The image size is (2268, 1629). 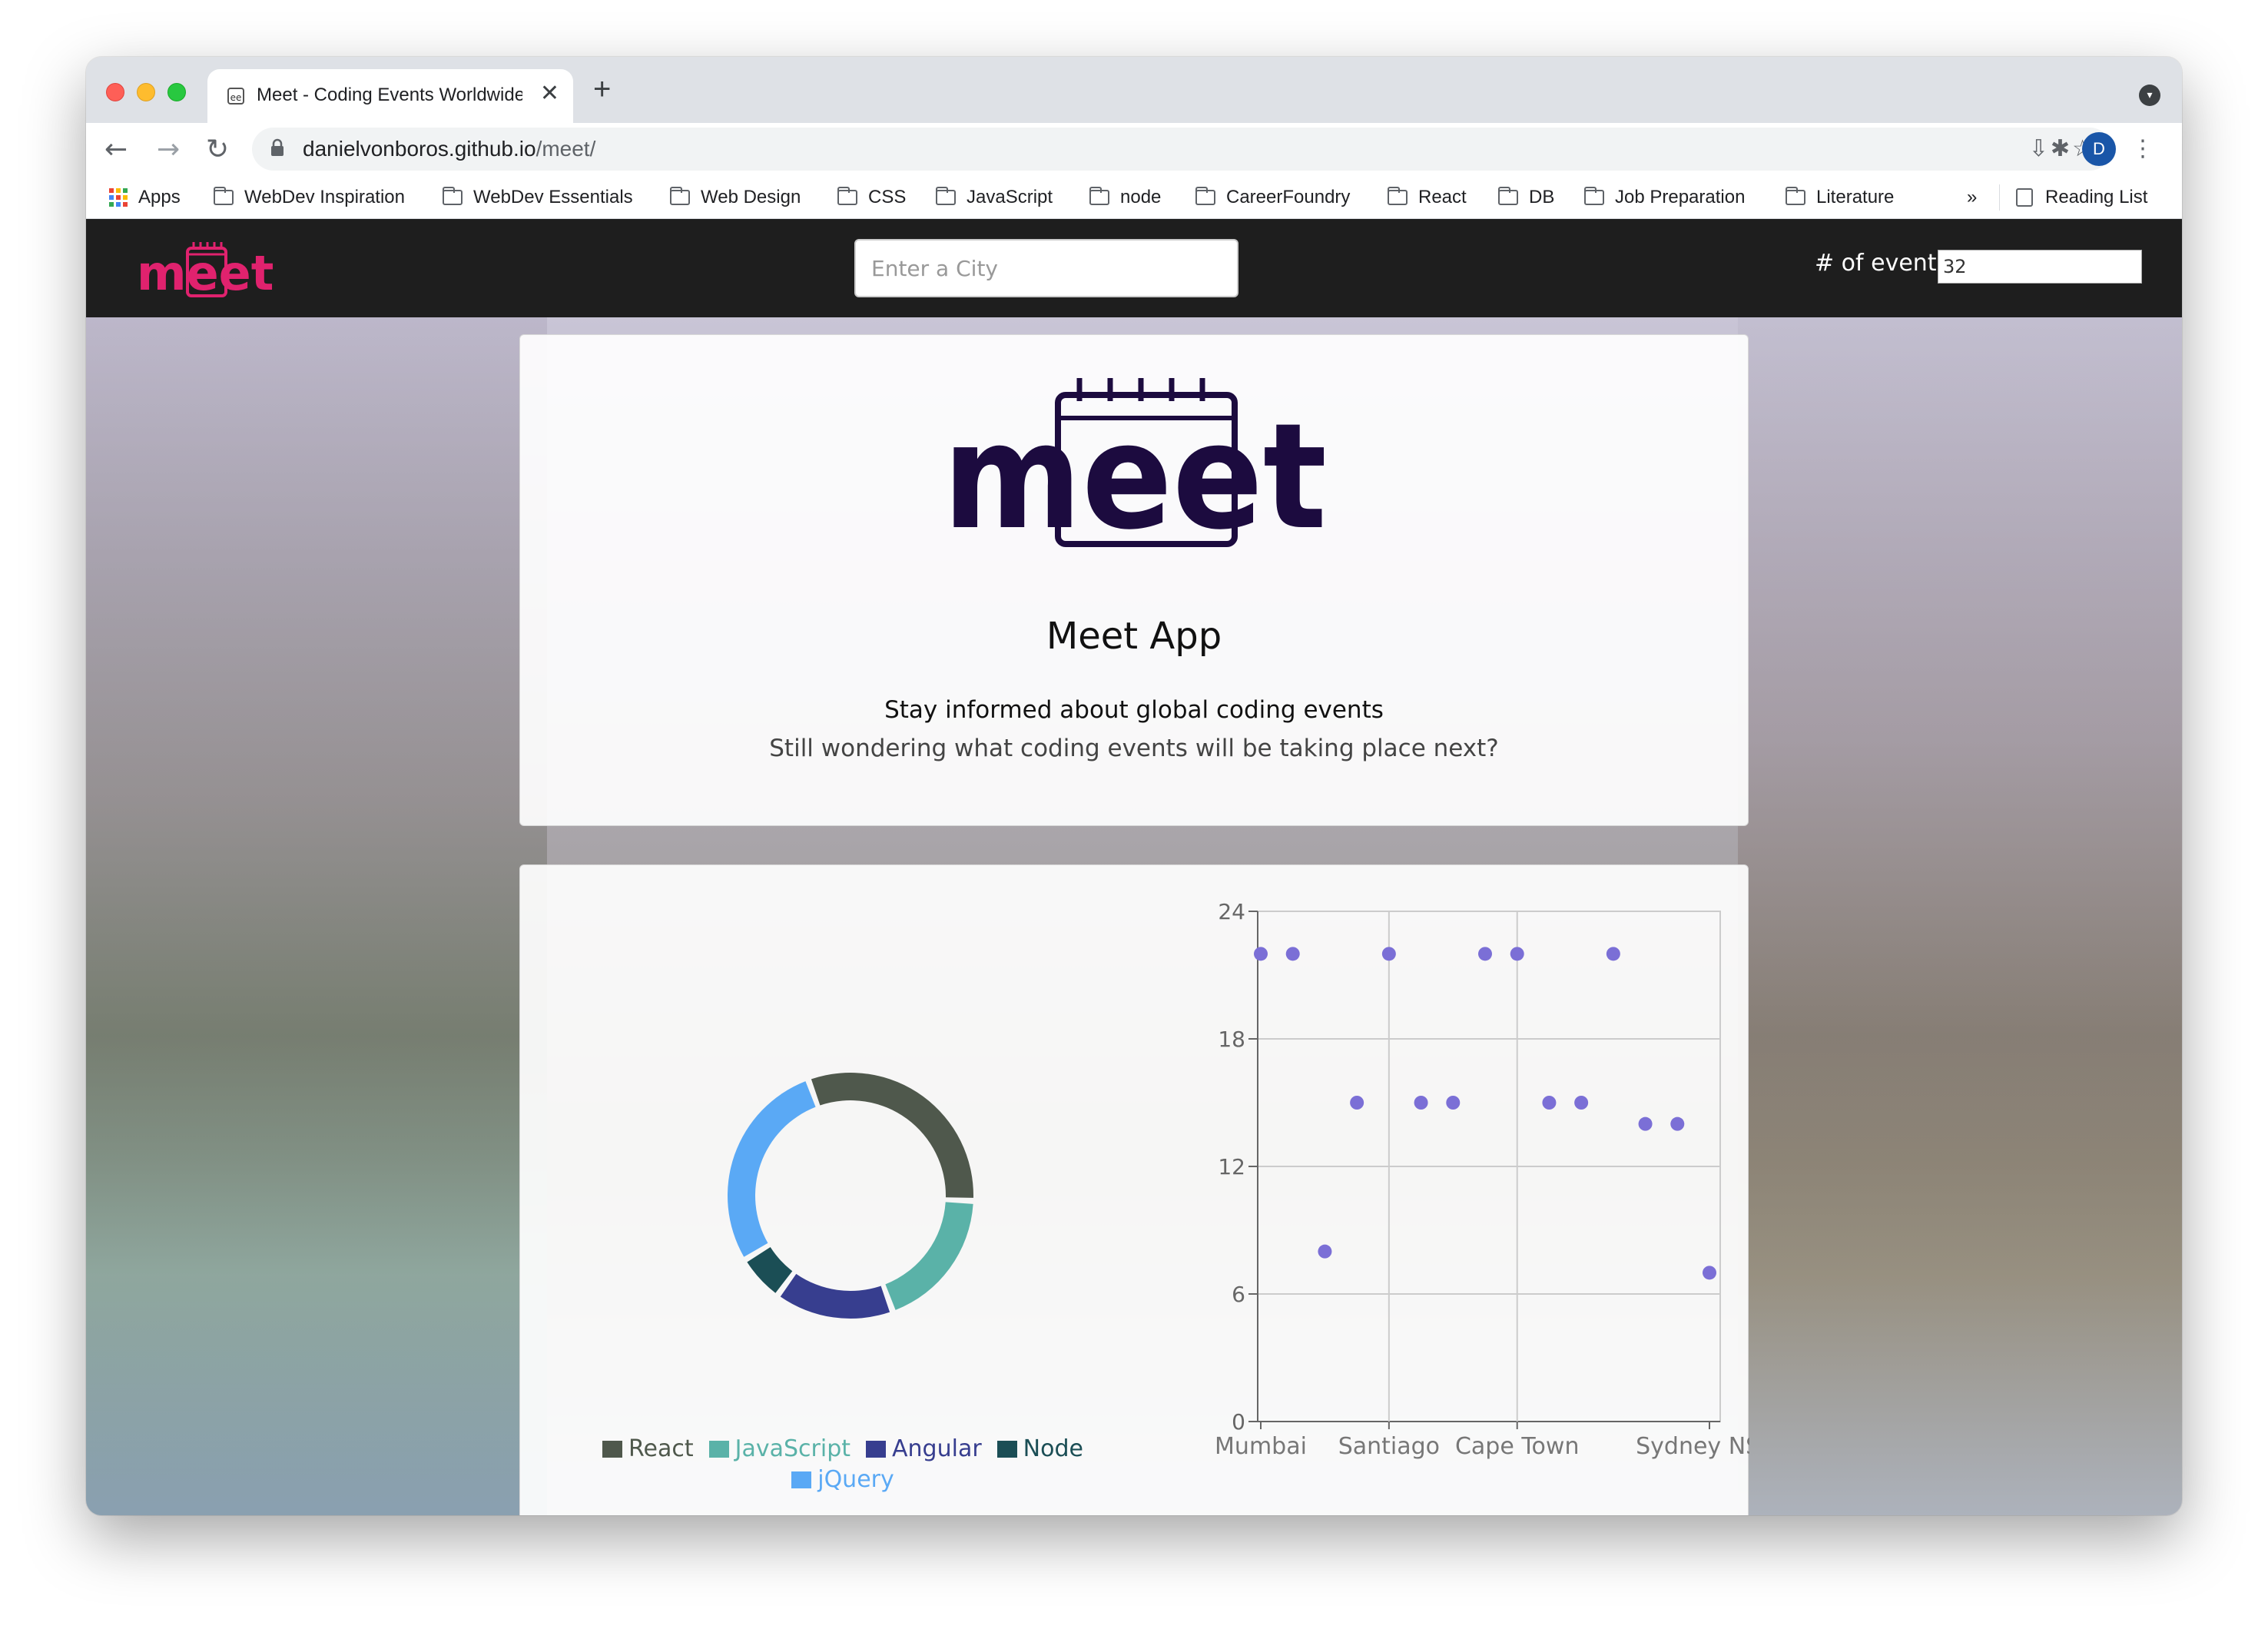 I want to click on pie-legend: React JavaScript Angular Node jQuery, so click(x=843, y=1464).